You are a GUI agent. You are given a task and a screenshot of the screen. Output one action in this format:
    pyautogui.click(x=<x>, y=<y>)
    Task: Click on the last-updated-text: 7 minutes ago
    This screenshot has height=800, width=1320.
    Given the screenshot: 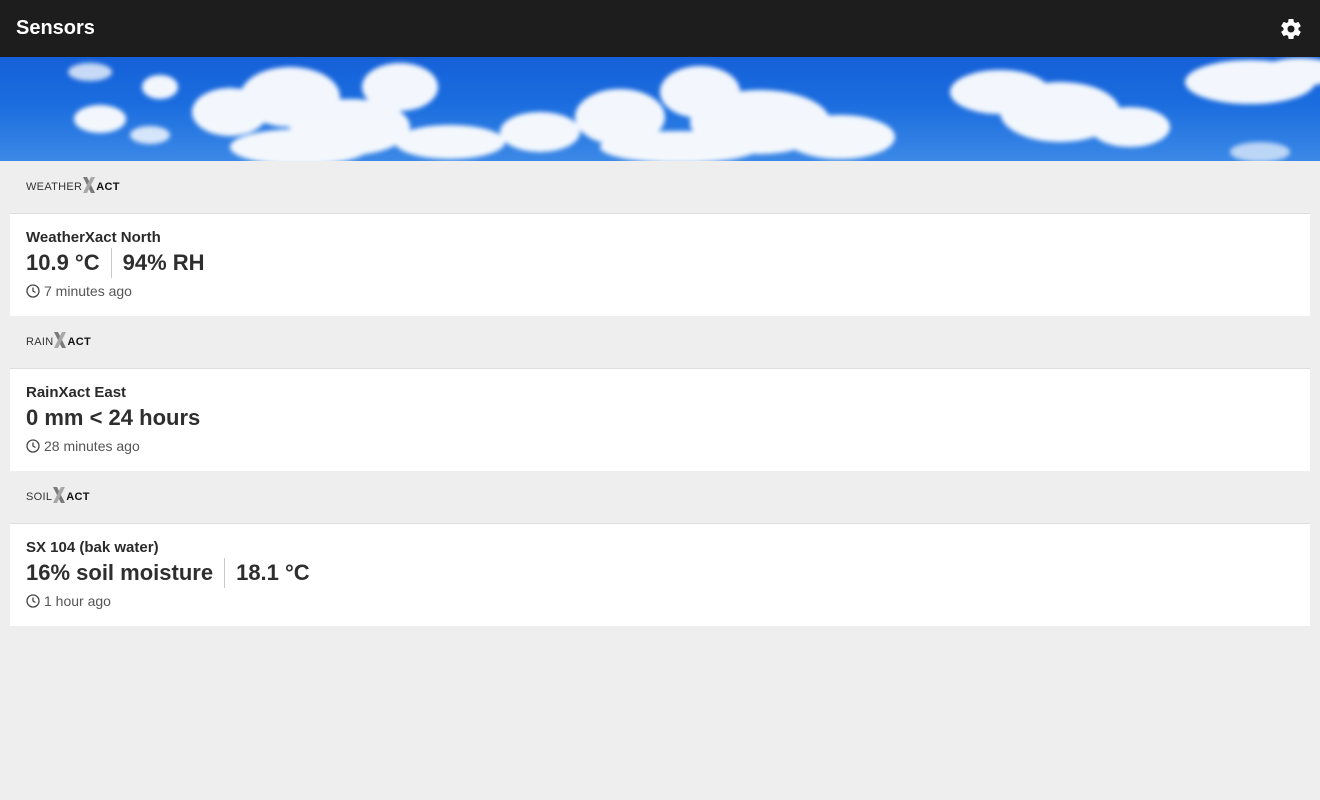 What is the action you would take?
    pyautogui.click(x=88, y=291)
    